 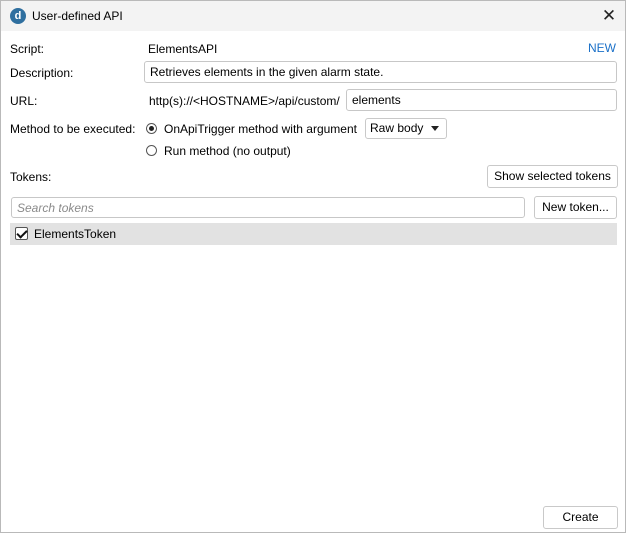 What do you see at coordinates (244, 101) in the screenshot?
I see `url-prefix: http(s)://<HOSTNAME>/api/custom/` at bounding box center [244, 101].